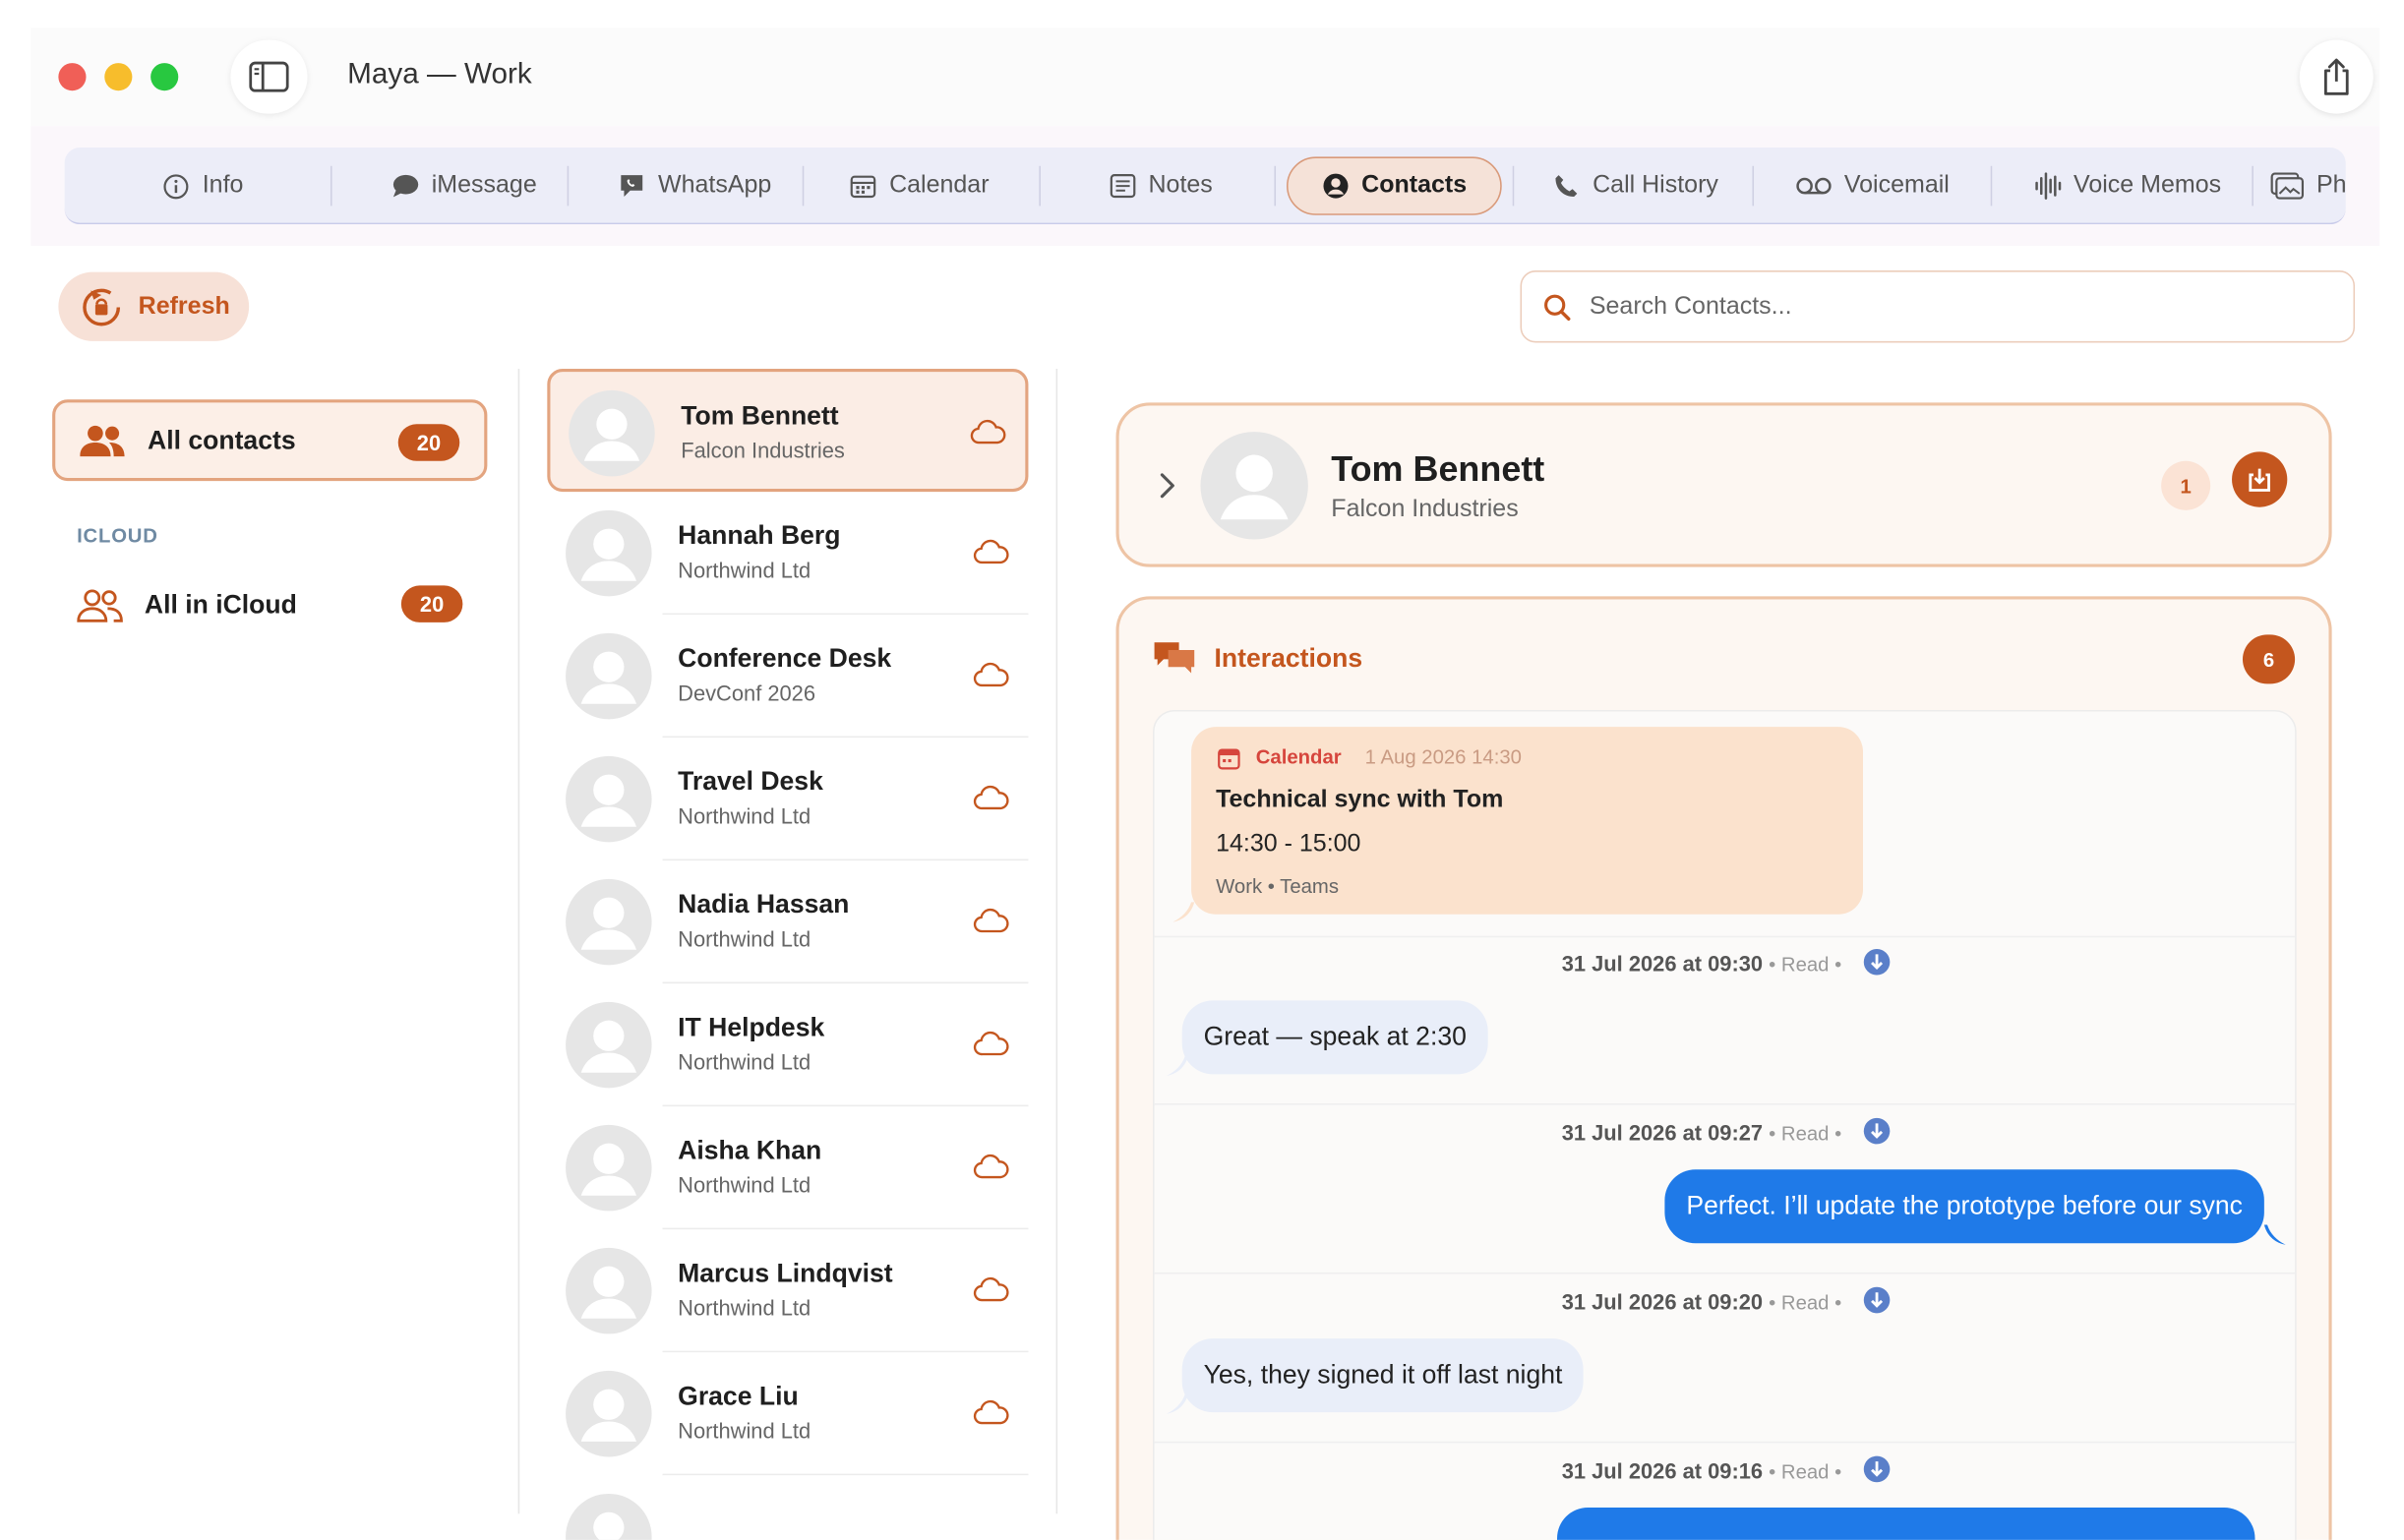  I want to click on search-icon, so click(1557, 307).